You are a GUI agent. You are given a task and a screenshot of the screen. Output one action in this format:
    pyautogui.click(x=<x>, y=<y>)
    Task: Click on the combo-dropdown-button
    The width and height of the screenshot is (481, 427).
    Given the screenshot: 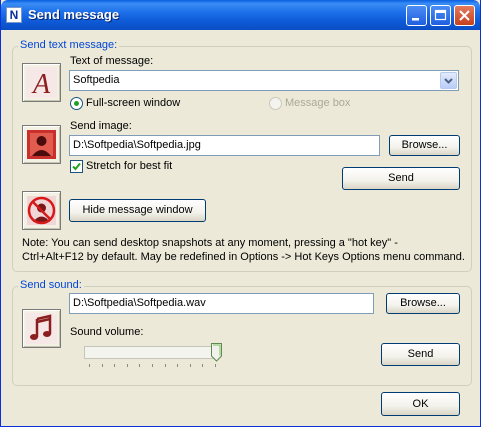 What is the action you would take?
    pyautogui.click(x=448, y=80)
    